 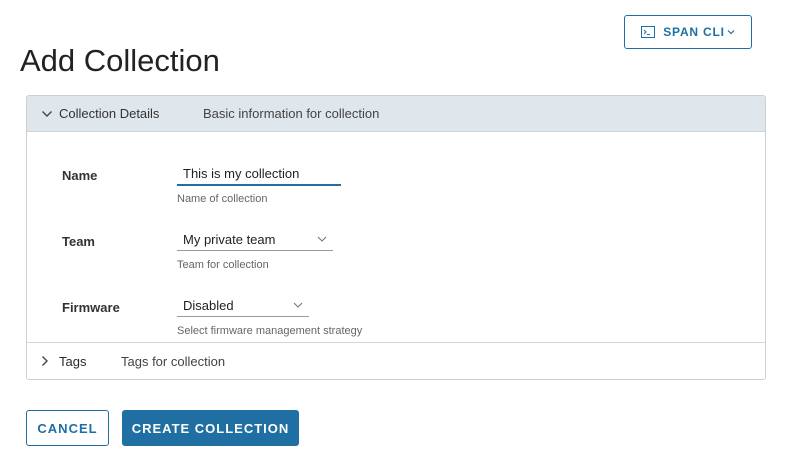 What do you see at coordinates (80, 175) in the screenshot?
I see `name-label: Name` at bounding box center [80, 175].